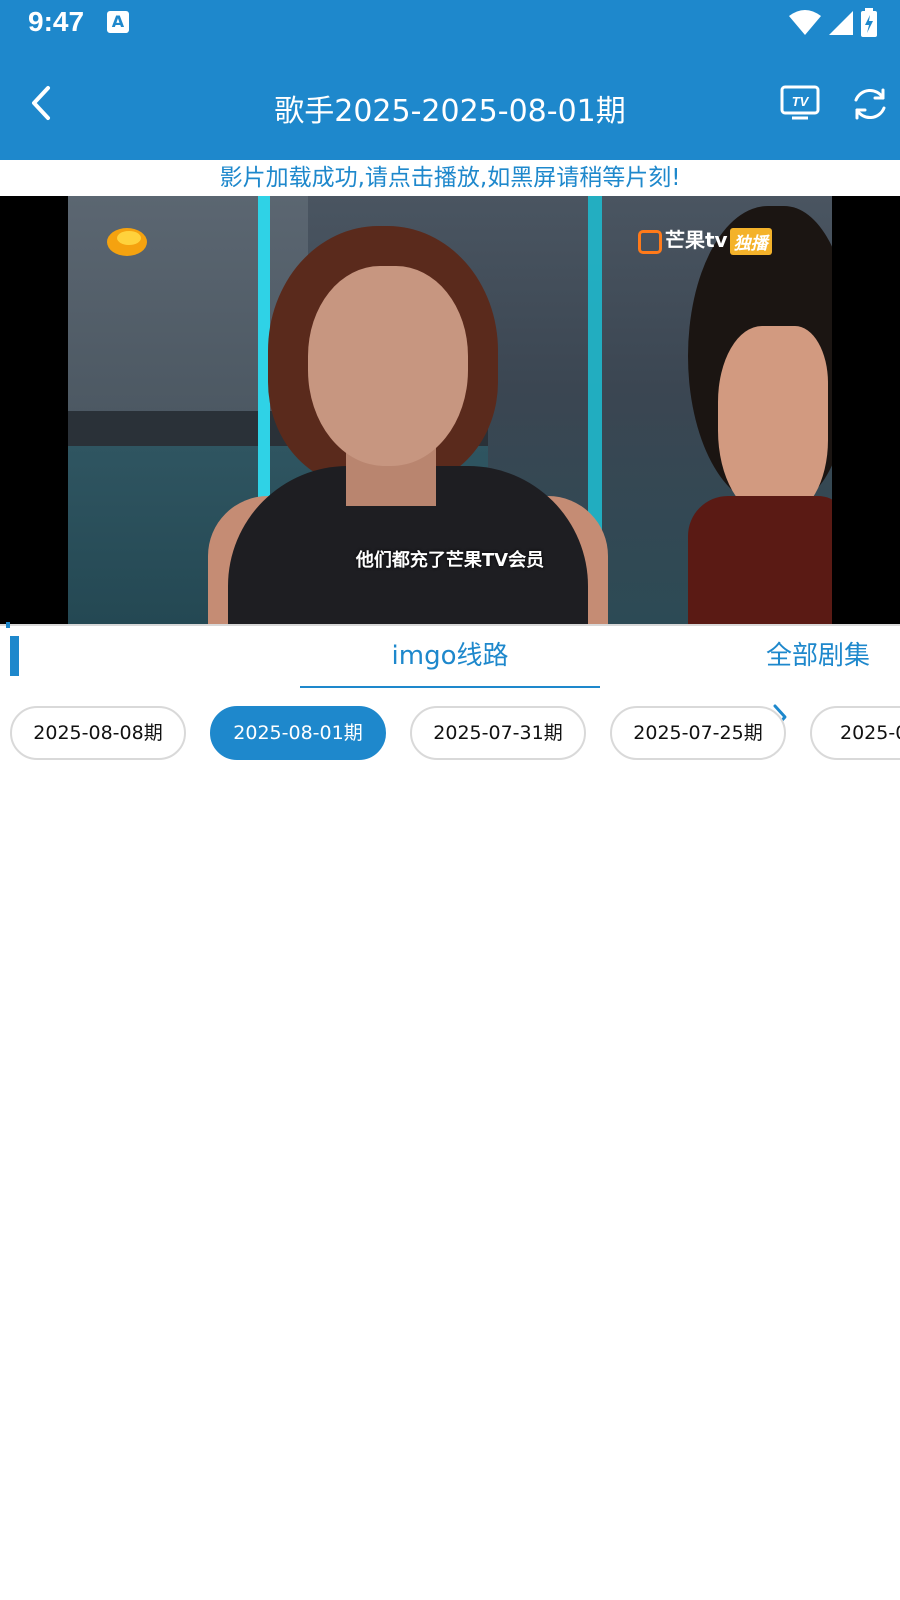 The width and height of the screenshot is (900, 1600). Describe the element at coordinates (818, 656) in the screenshot. I see `all-episodes-label: 全部剧集` at that location.